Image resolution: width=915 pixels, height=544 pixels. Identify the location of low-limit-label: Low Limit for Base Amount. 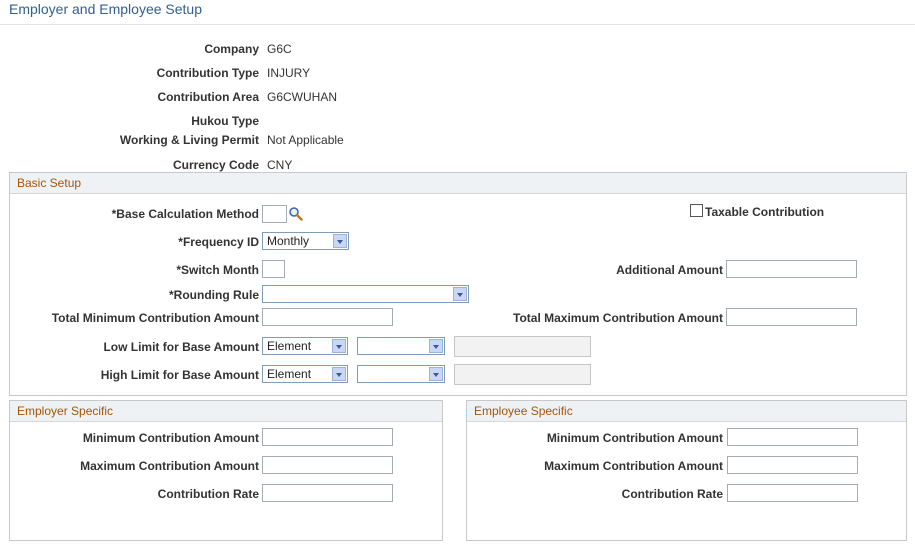
(181, 347).